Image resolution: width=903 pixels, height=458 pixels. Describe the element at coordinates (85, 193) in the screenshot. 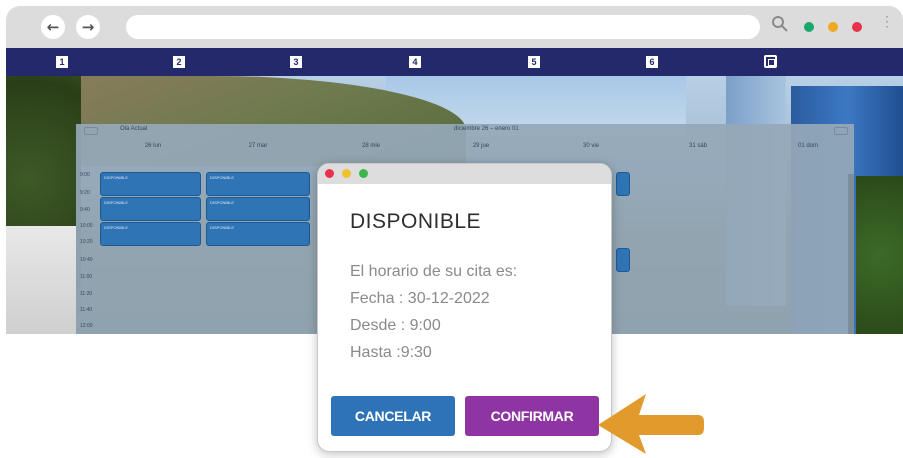

I see `hour-label: 9:20` at that location.